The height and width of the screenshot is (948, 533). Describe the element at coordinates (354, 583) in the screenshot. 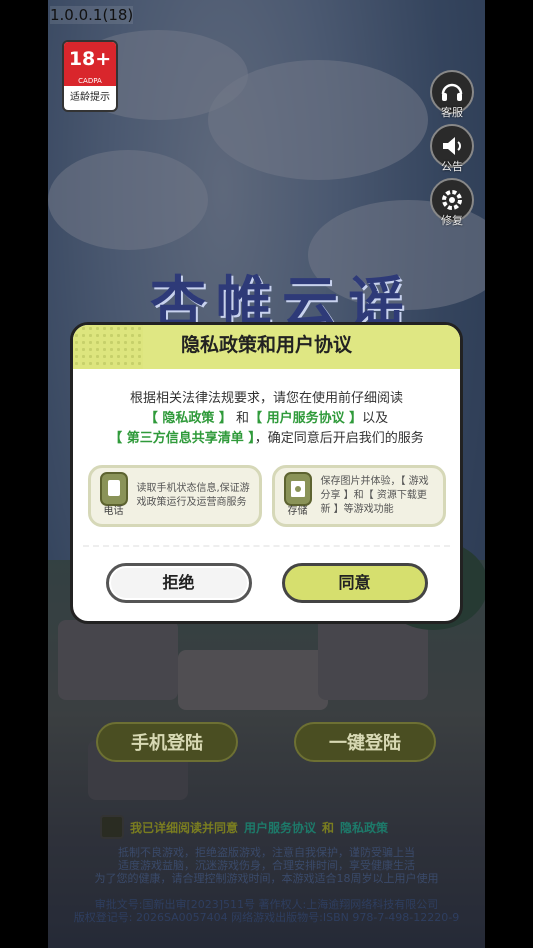

I see `agree-button: 同意` at that location.